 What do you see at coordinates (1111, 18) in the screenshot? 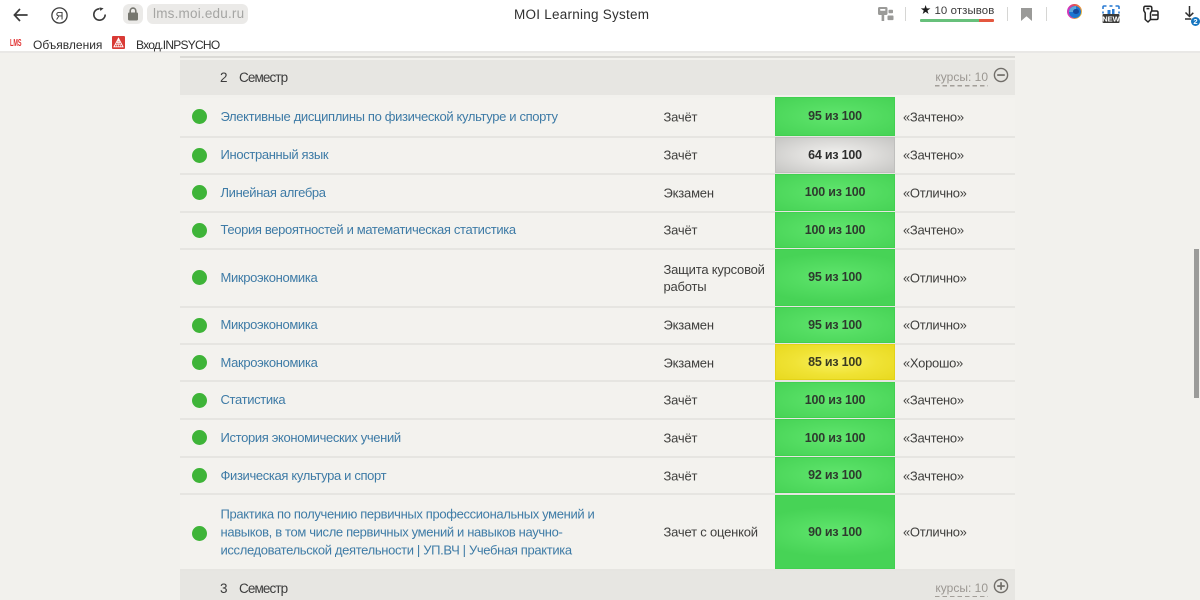
I see `svg-text: NEW` at bounding box center [1111, 18].